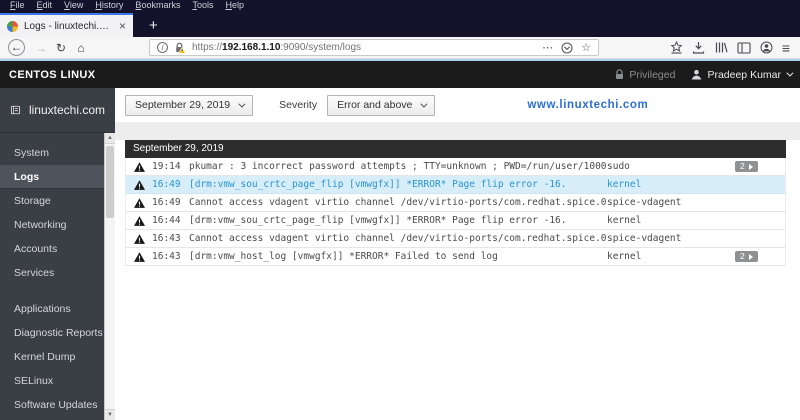 The width and height of the screenshot is (800, 420). I want to click on cockpit-header: CENTOS LINUX Privileged Pradeep Kumar, so click(400, 74).